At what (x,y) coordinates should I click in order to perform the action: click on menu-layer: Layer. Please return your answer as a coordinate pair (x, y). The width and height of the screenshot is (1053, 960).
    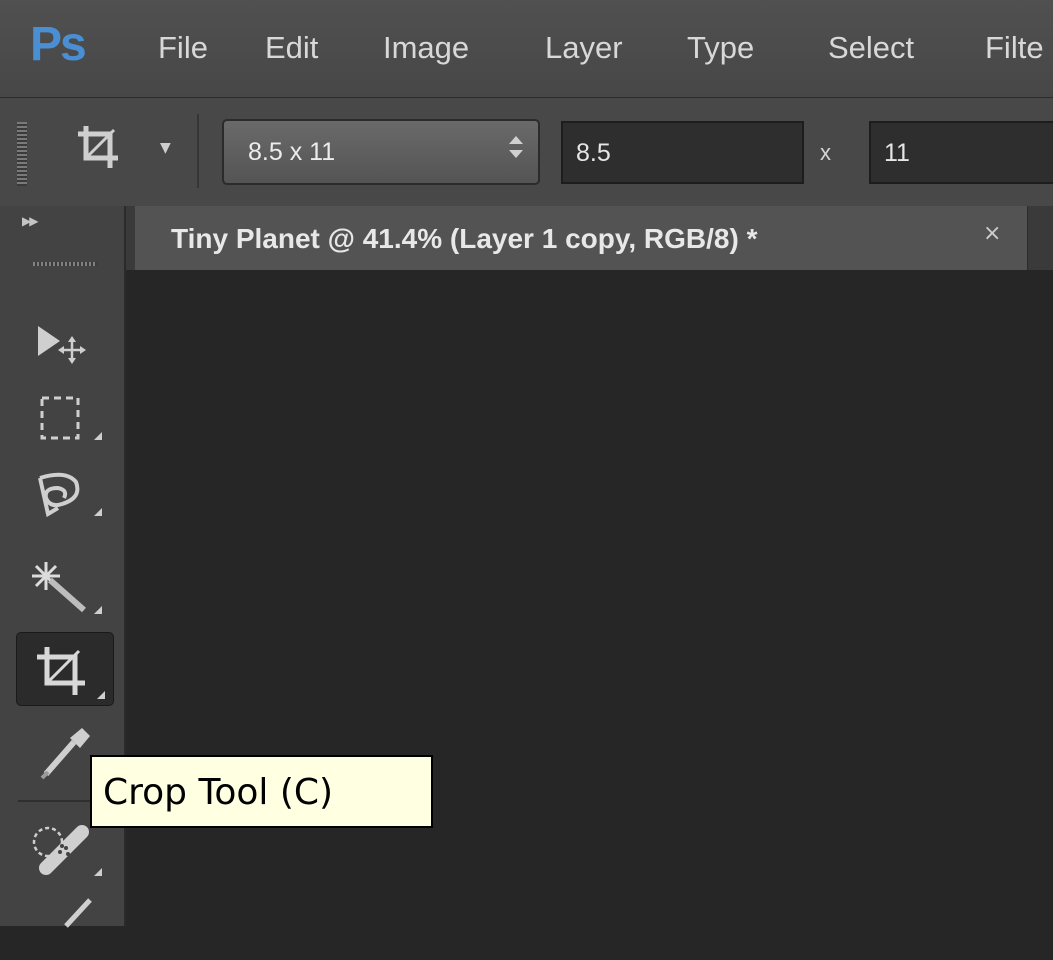
    Looking at the image, I should click on (584, 48).